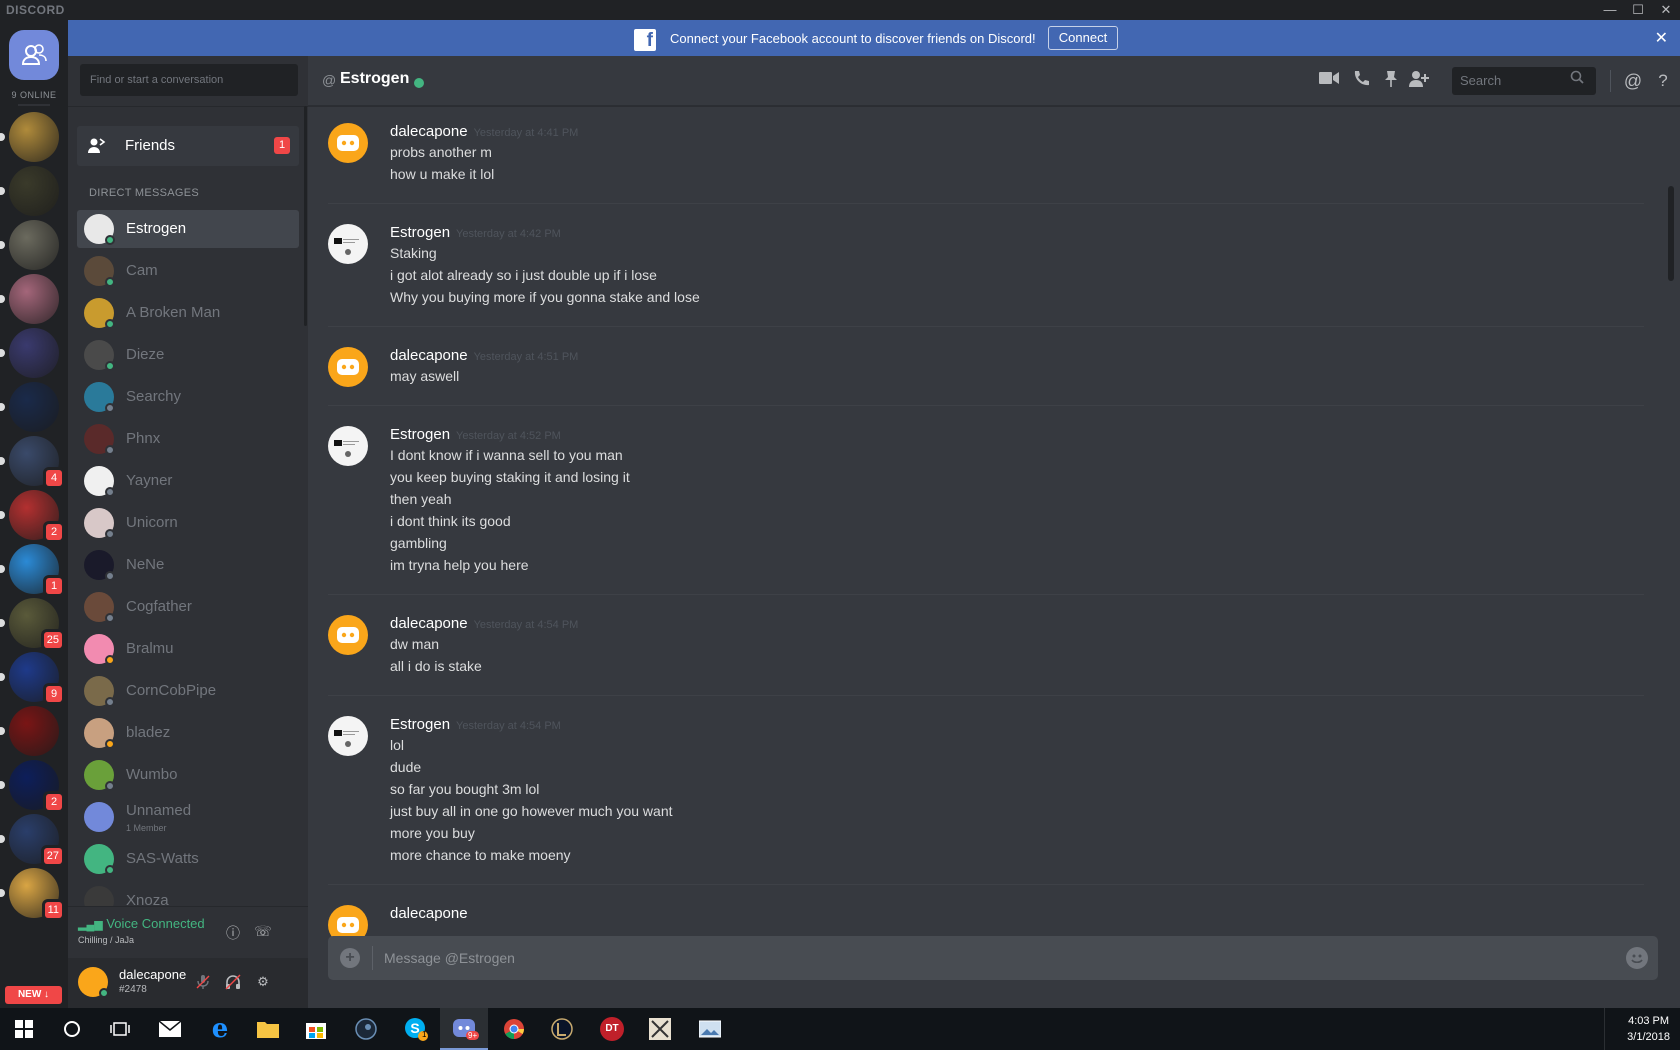  Describe the element at coordinates (710, 1029) in the screenshot. I see `photos-app-icon` at that location.